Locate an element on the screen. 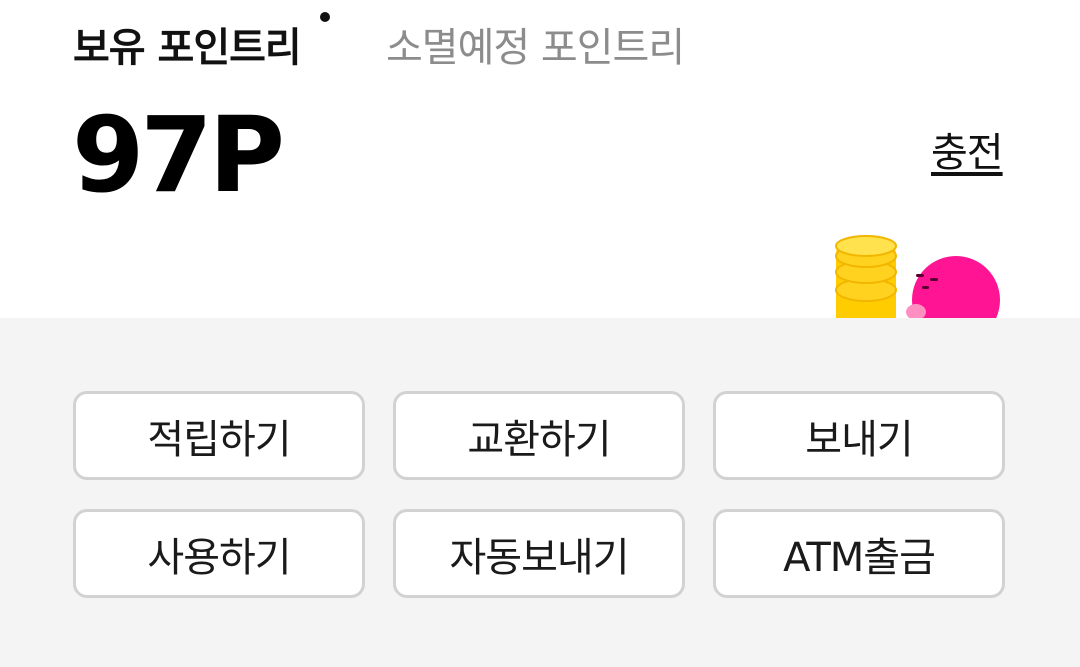 This screenshot has height=667, width=1080. tab-expiring-points: 소멸예정 포인트리 is located at coordinates (535, 48).